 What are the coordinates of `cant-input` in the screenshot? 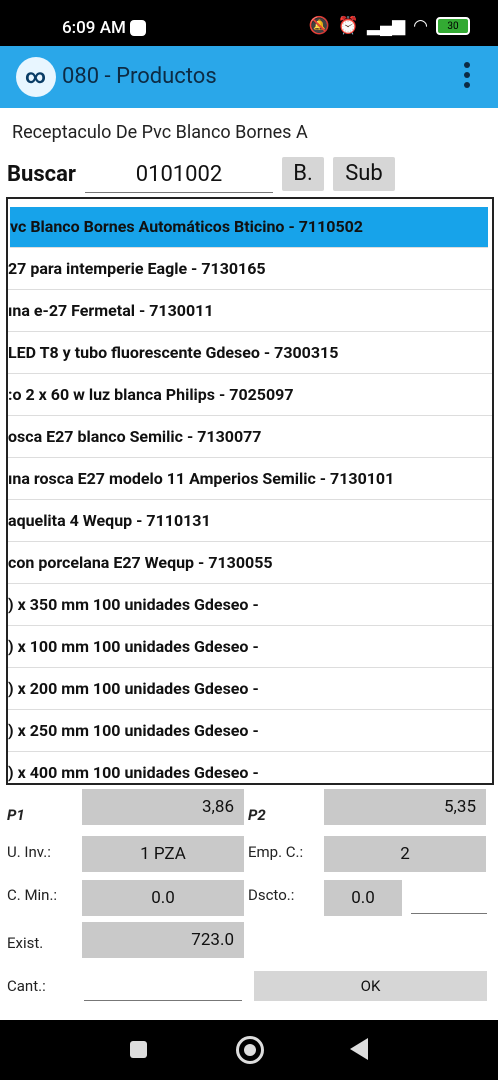 It's located at (163, 1000).